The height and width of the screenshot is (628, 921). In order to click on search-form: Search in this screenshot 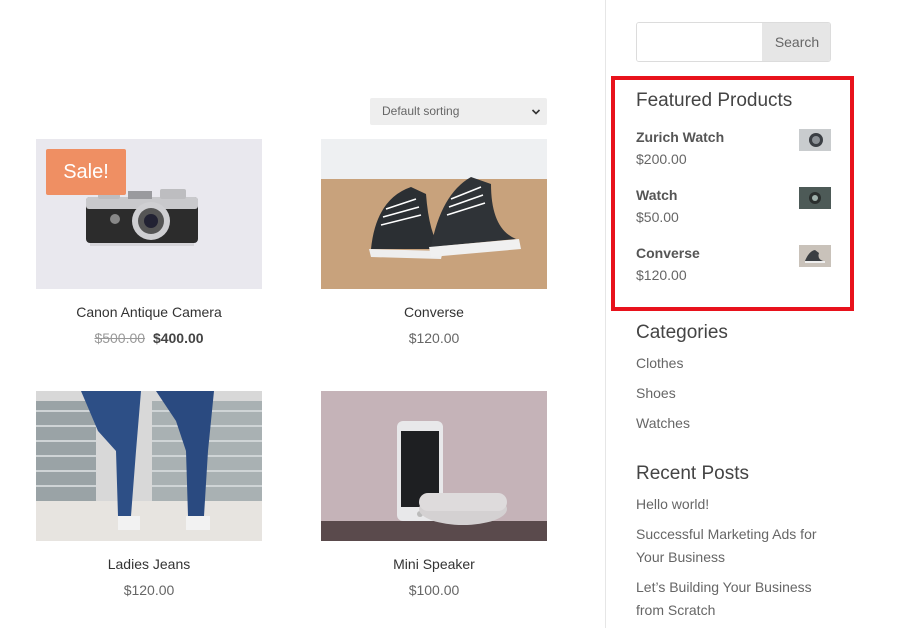, I will do `click(733, 42)`.